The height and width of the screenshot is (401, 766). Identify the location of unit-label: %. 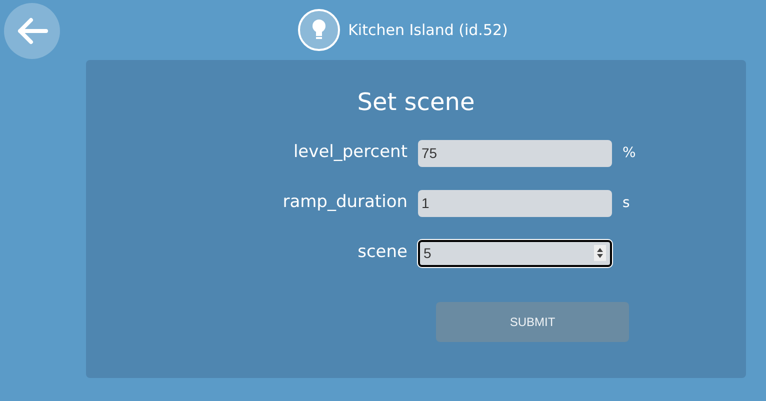
(629, 153).